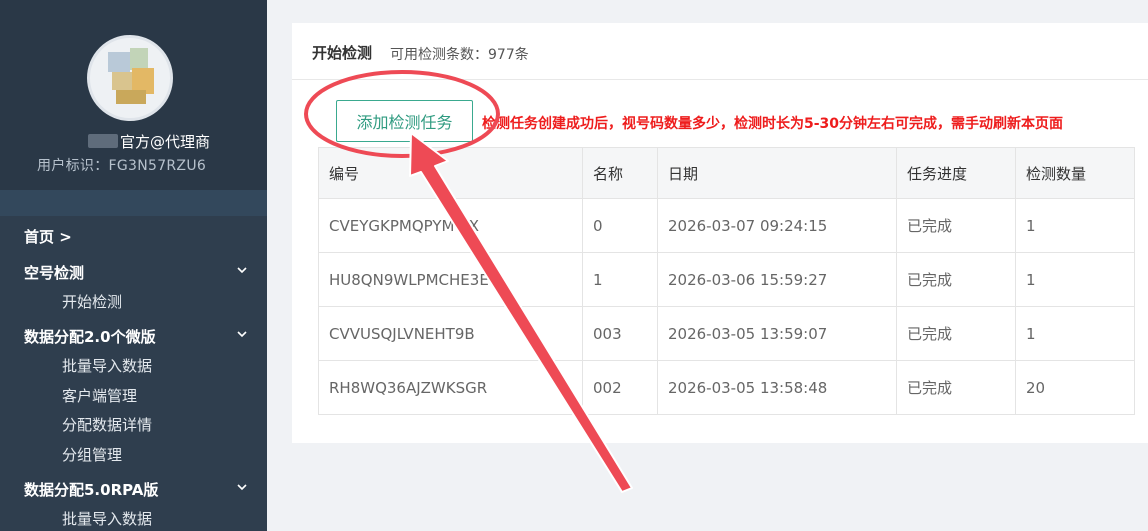  What do you see at coordinates (133, 203) in the screenshot?
I see `sidebar-divider` at bounding box center [133, 203].